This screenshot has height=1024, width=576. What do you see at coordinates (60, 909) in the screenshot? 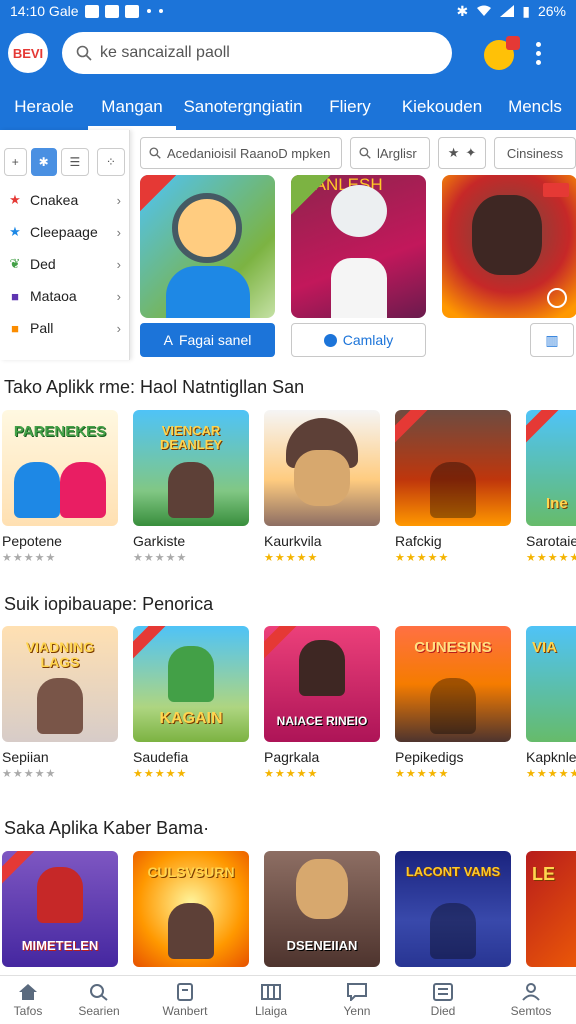
I see `app-card: MIMETELEN` at bounding box center [60, 909].